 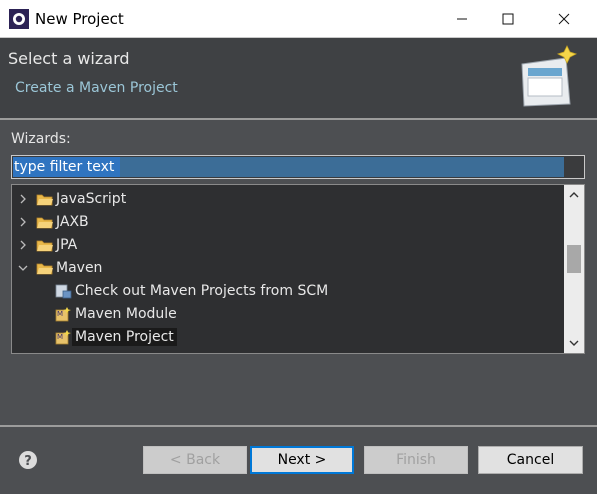 What do you see at coordinates (416, 460) in the screenshot?
I see `finish-button: Finish` at bounding box center [416, 460].